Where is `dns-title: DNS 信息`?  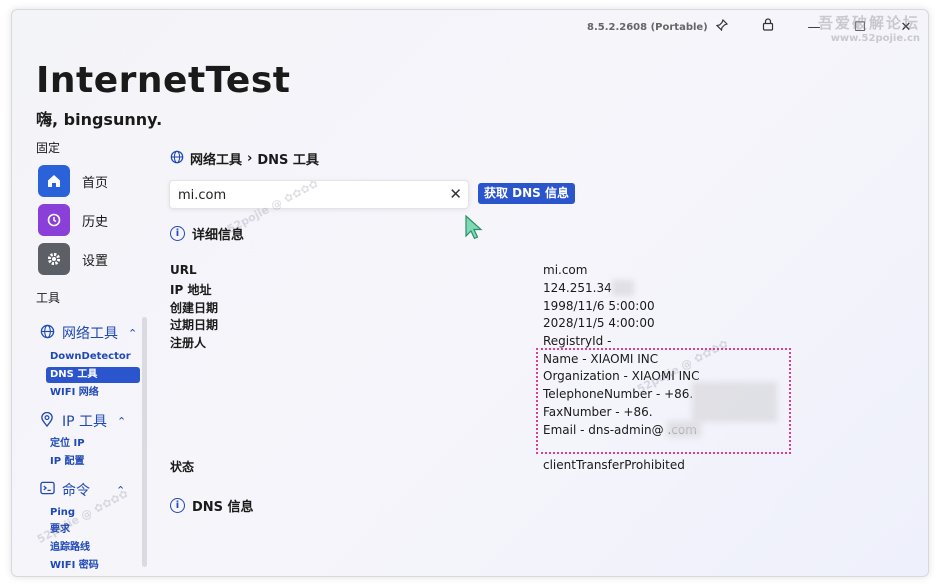 dns-title: DNS 信息 is located at coordinates (223, 507).